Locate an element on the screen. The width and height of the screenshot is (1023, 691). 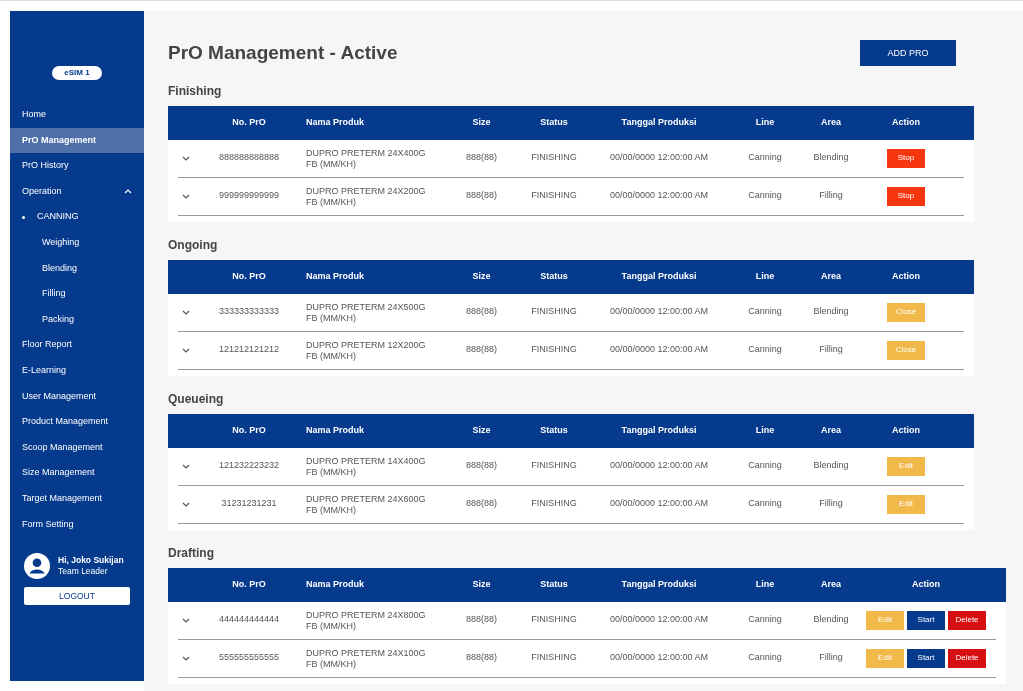
environment-badge: eSIM 1 is located at coordinates (77, 73).